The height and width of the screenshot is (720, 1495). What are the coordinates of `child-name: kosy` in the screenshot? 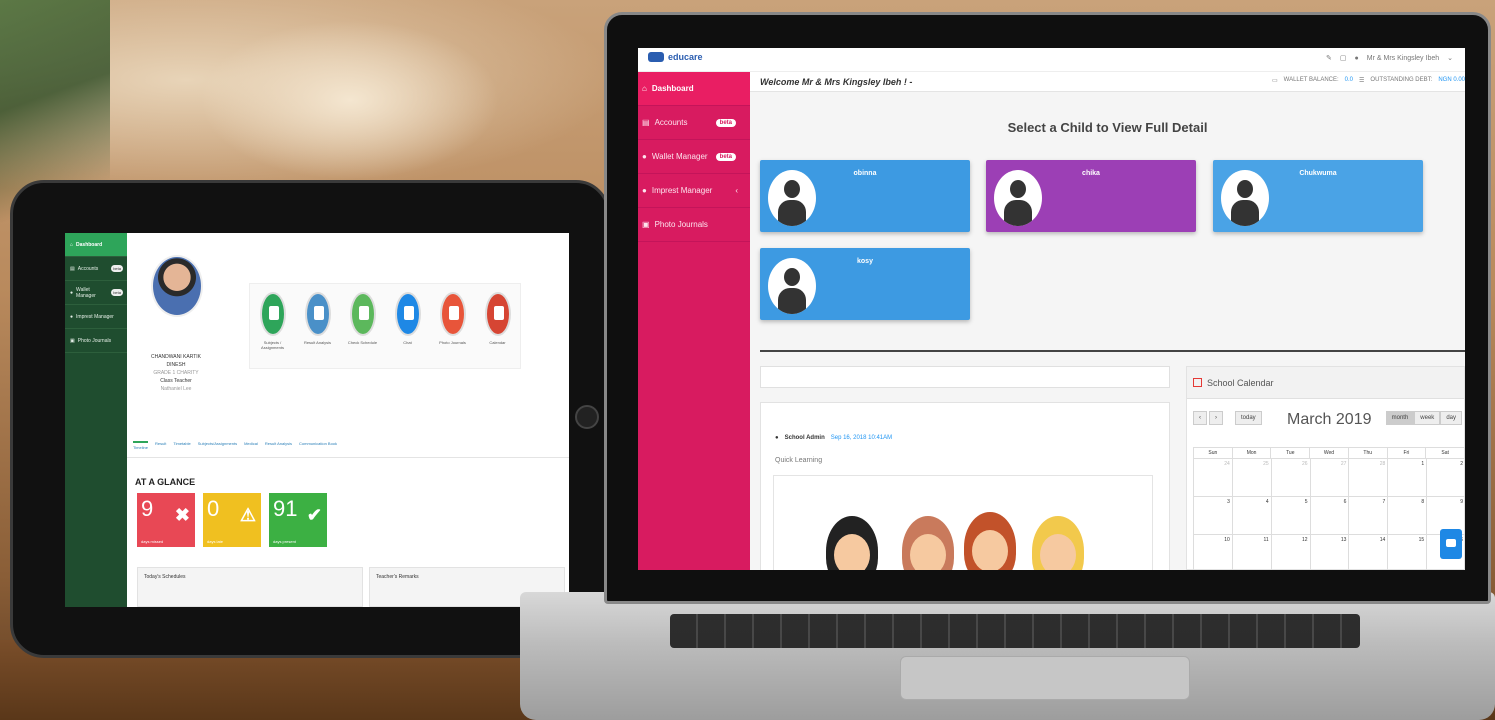 It's located at (865, 261).